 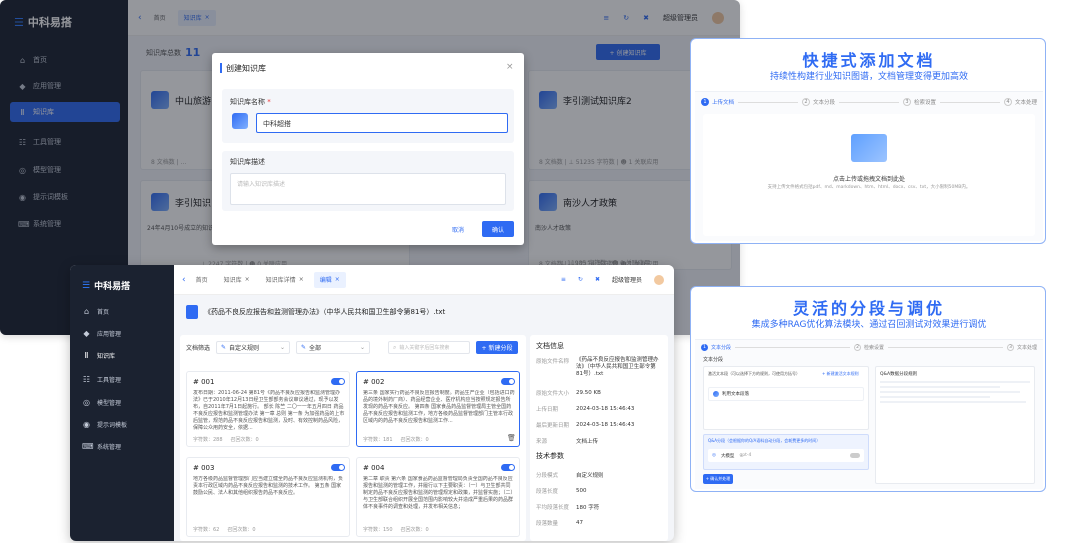 I want to click on sidebar-item-models: ◎ 模型管理, so click(x=101, y=402).